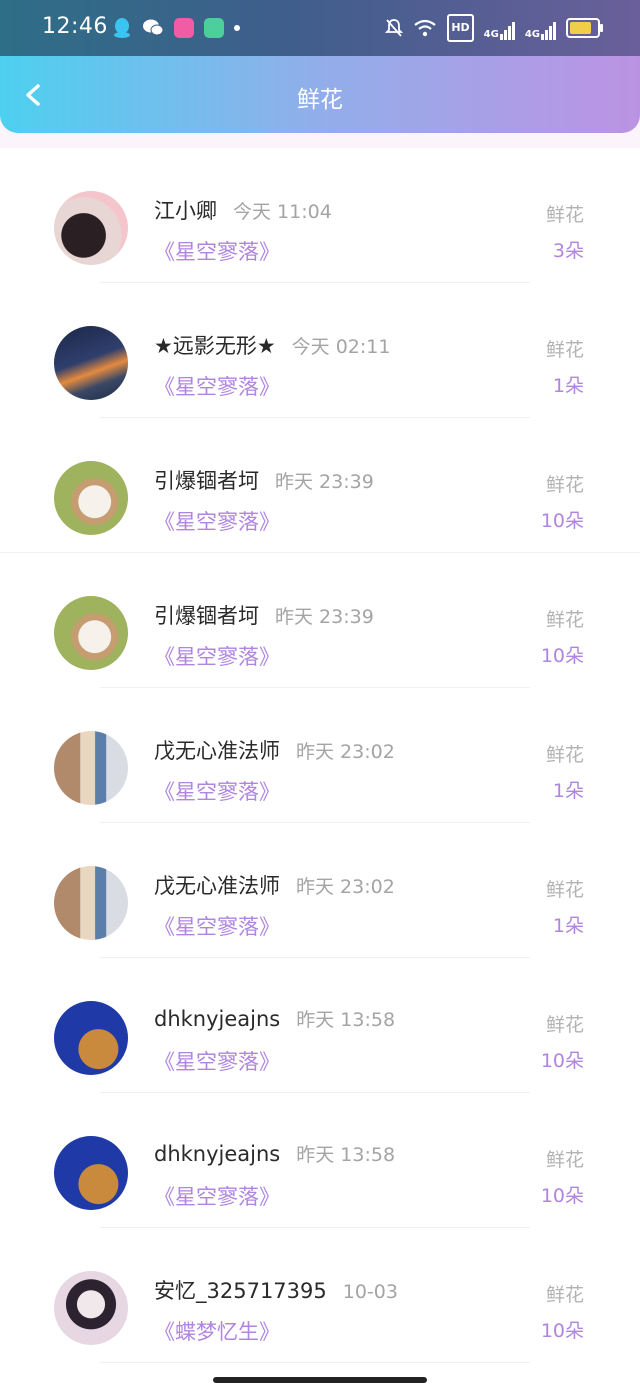 The image size is (640, 1387). What do you see at coordinates (75, 26) in the screenshot?
I see `status-time: 12:46` at bounding box center [75, 26].